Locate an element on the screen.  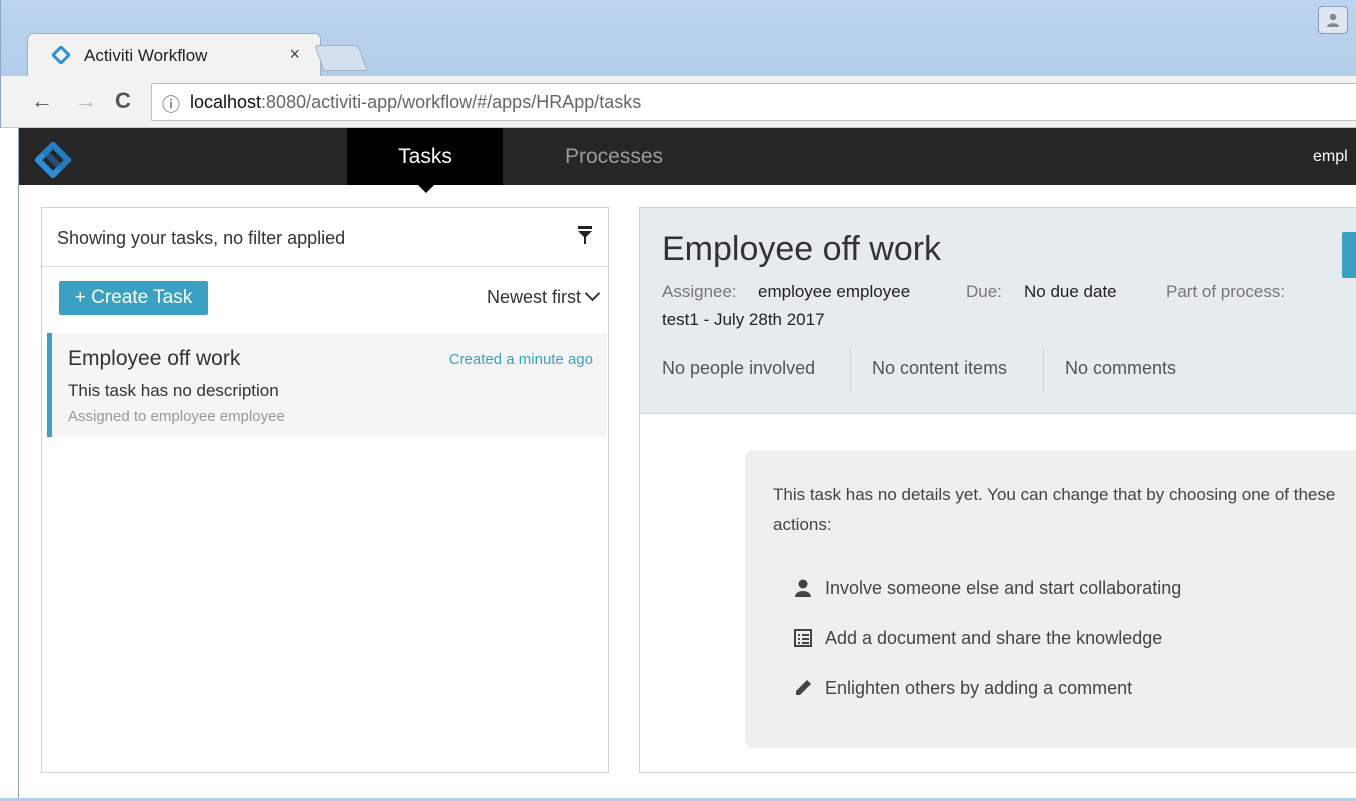
info-icon: ⓘ is located at coordinates (171, 104).